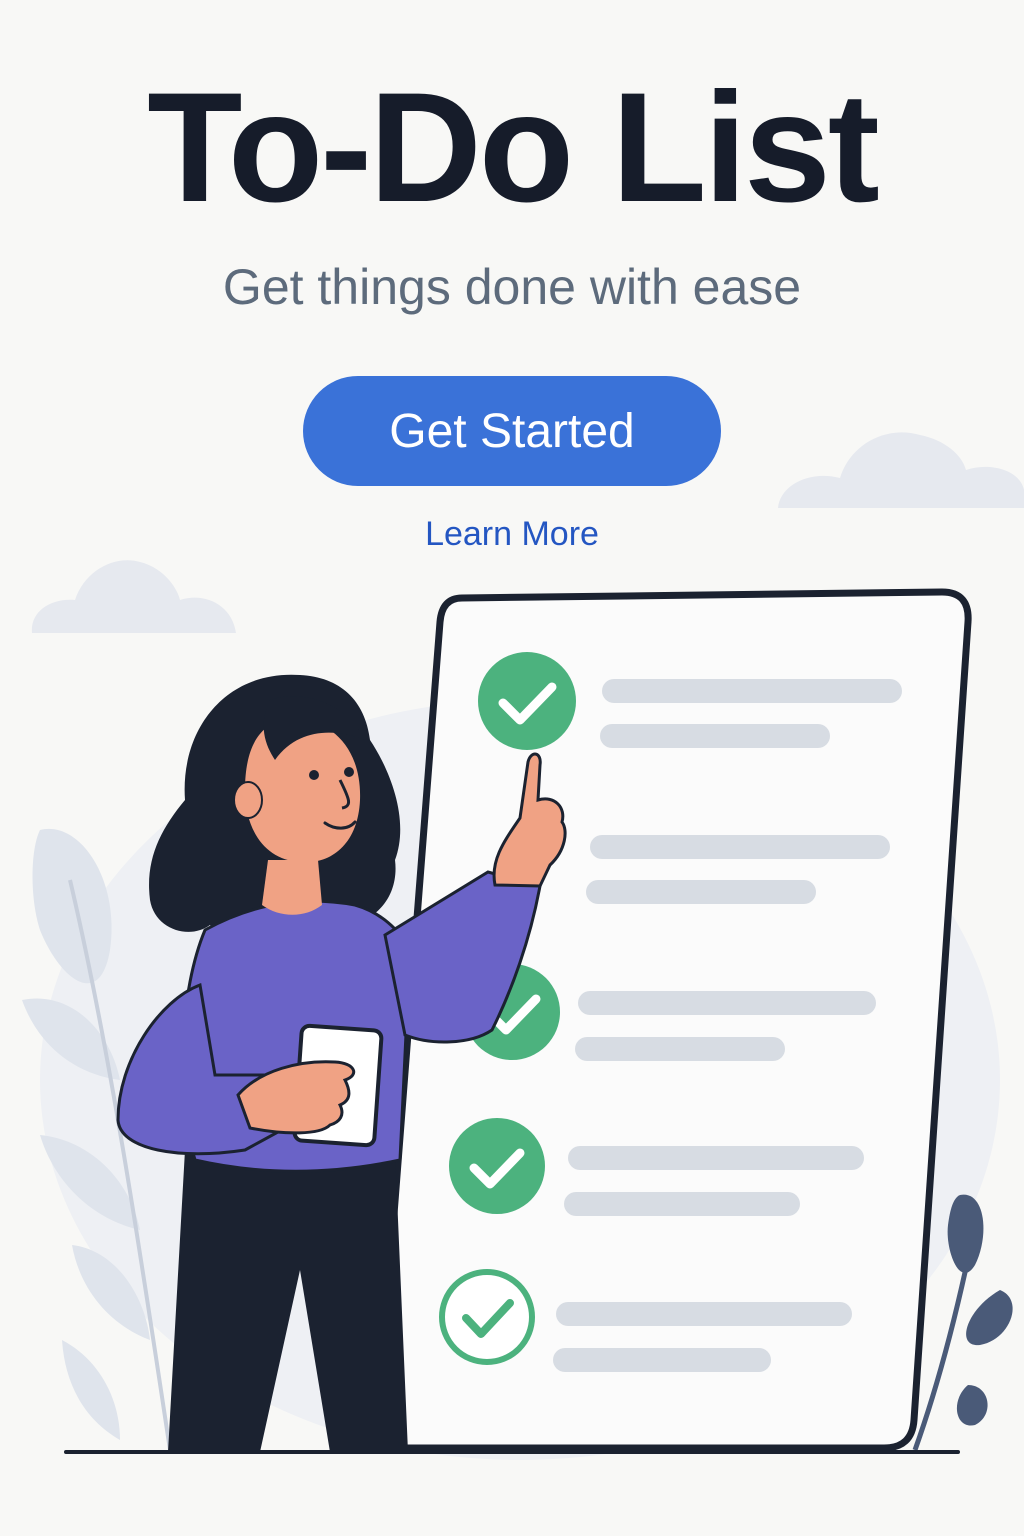 The height and width of the screenshot is (1536, 1024). What do you see at coordinates (512, 287) in the screenshot?
I see `page-subtitle: Get things done with ease` at bounding box center [512, 287].